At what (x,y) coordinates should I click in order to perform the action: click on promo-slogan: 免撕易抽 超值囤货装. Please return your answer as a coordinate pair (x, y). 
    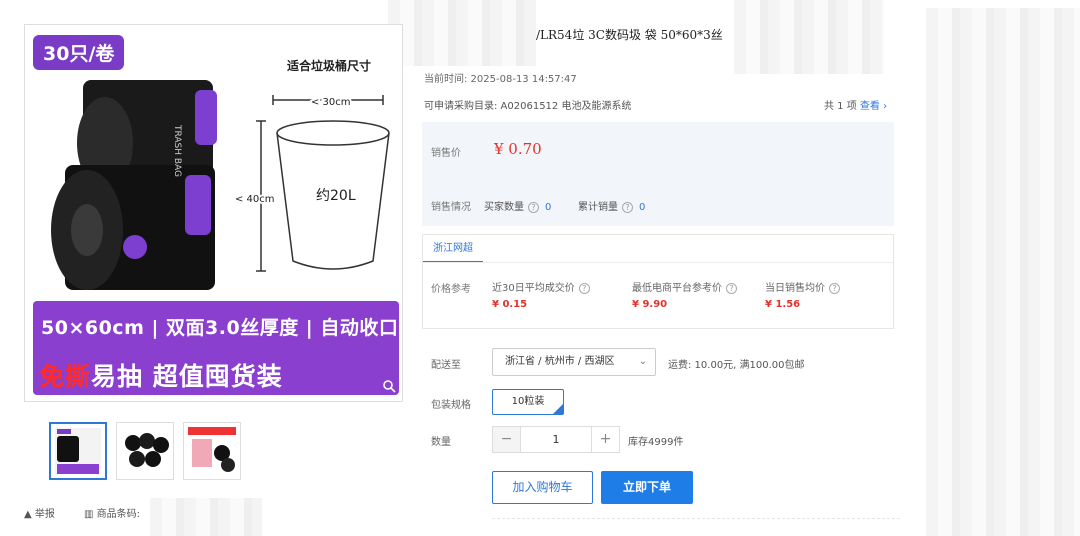
    Looking at the image, I should click on (161, 375).